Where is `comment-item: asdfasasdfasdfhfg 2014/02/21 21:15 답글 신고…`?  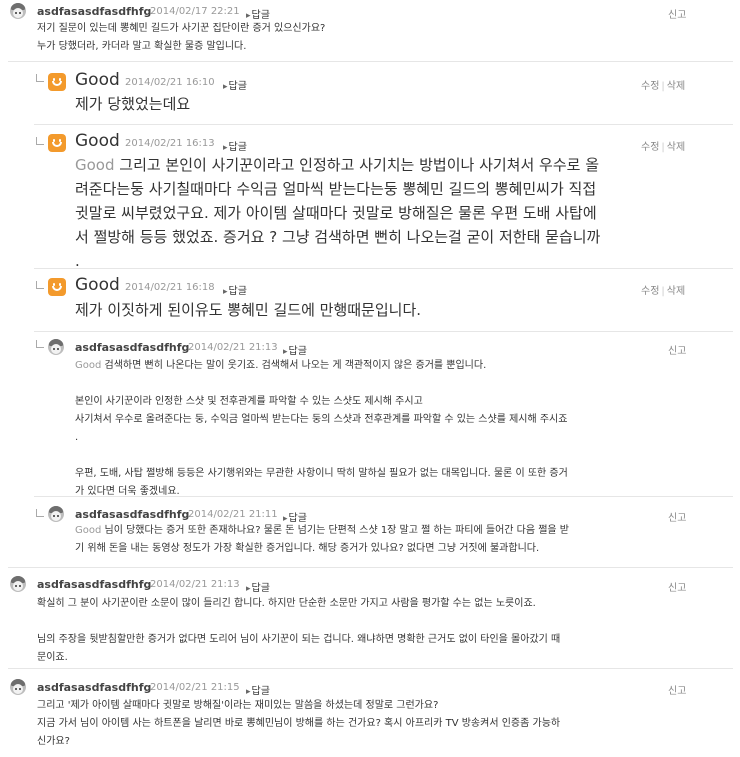 comment-item: asdfasasdfasdfhfg 2014/02/21 21:15 답글 신고… is located at coordinates (370, 713).